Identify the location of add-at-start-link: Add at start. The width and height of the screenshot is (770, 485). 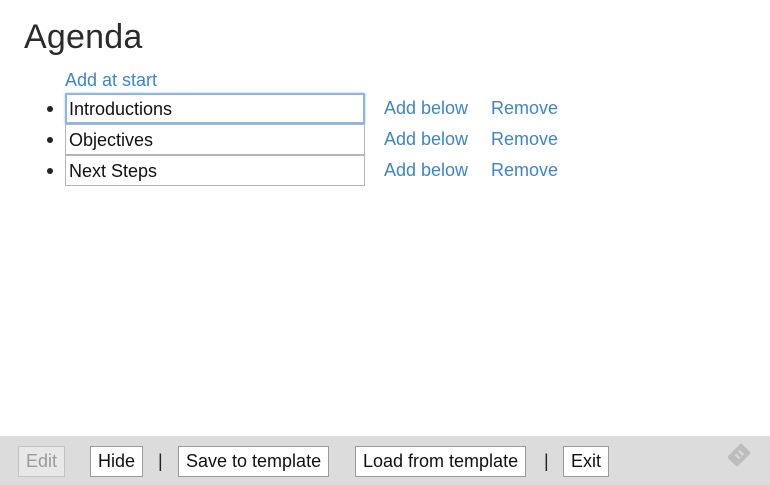
(111, 80).